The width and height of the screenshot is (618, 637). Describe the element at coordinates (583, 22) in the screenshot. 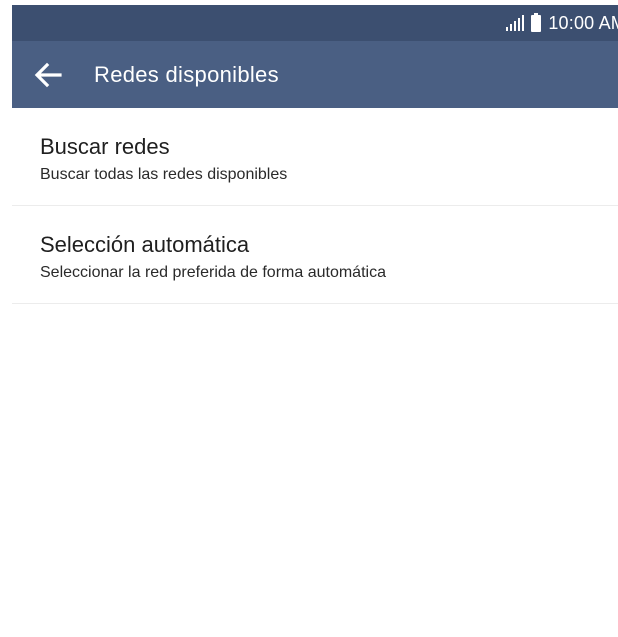

I see `status-time: 10:00 AM` at that location.